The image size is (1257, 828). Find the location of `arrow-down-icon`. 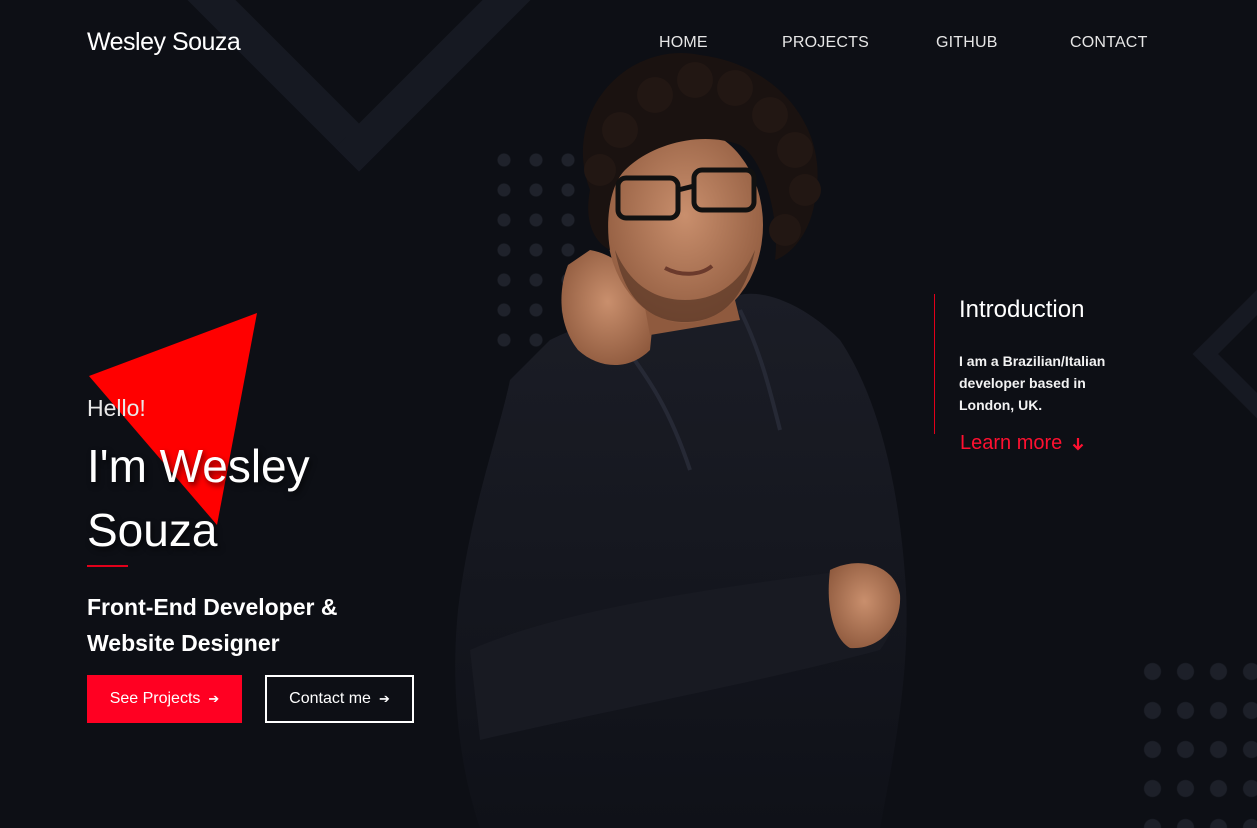

arrow-down-icon is located at coordinates (1078, 444).